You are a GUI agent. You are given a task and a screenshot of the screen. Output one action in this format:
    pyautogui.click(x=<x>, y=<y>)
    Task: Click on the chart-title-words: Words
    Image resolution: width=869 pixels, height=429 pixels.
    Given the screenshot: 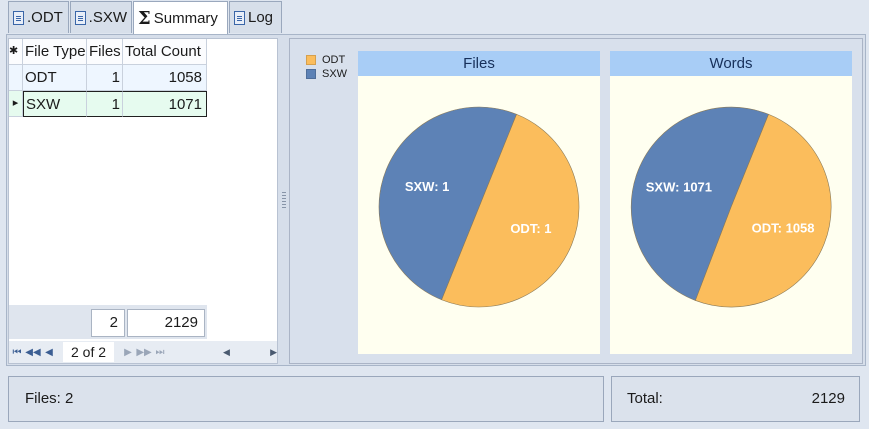 What is the action you would take?
    pyautogui.click(x=731, y=63)
    